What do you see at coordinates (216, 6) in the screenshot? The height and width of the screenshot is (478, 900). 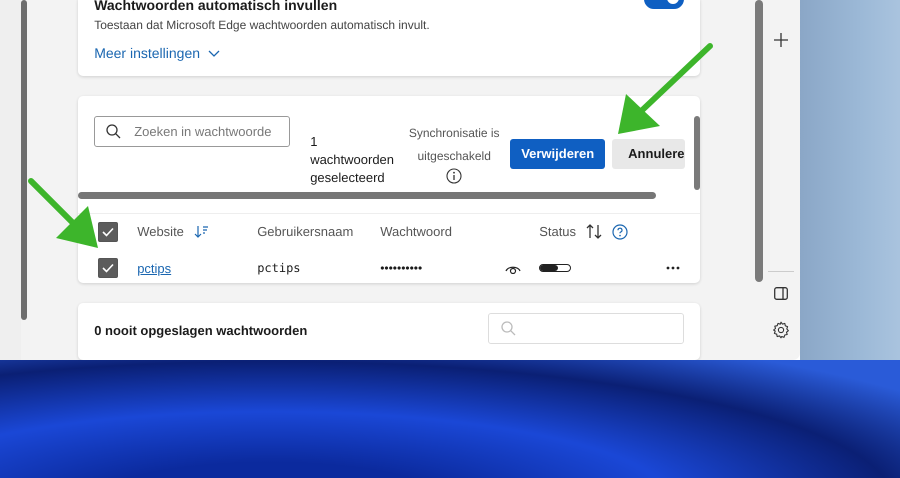 I see `setting-title: Wachtwoorden automatisch invullen` at bounding box center [216, 6].